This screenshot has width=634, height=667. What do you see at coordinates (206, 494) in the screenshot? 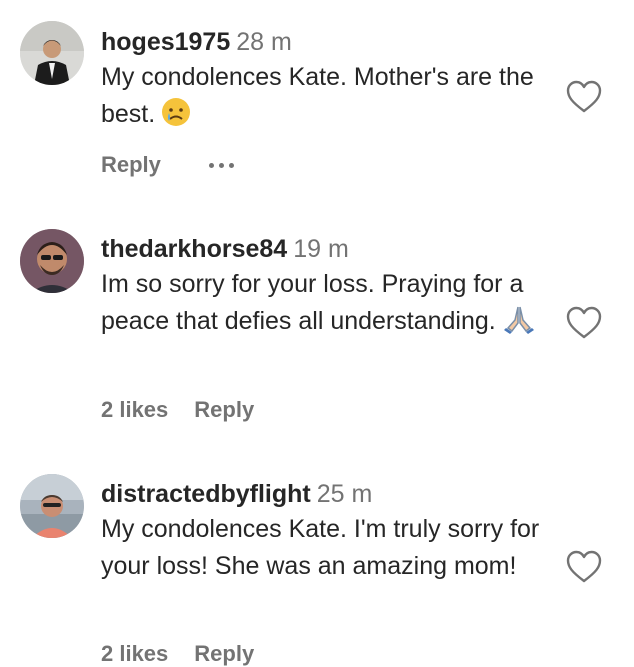
I see `username: distractedbyflight` at bounding box center [206, 494].